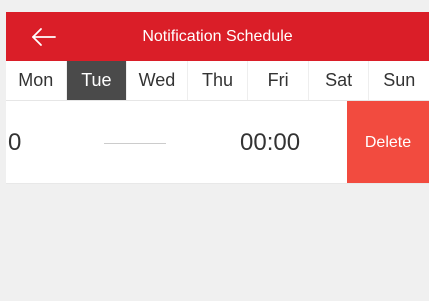 The width and height of the screenshot is (429, 301). Describe the element at coordinates (36, 80) in the screenshot. I see `tab-day-mon: Mon` at that location.